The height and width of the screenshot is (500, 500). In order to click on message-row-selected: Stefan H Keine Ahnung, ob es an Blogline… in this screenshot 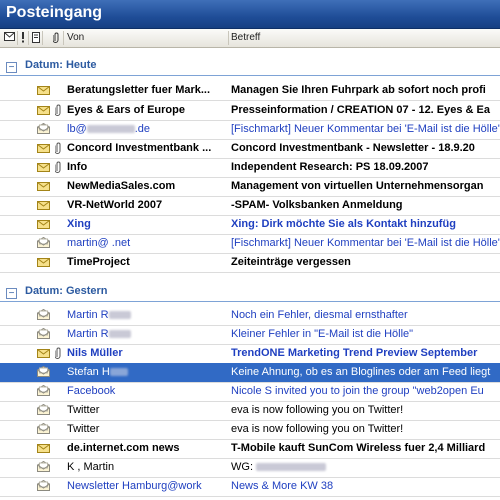, I will do `click(250, 373)`.